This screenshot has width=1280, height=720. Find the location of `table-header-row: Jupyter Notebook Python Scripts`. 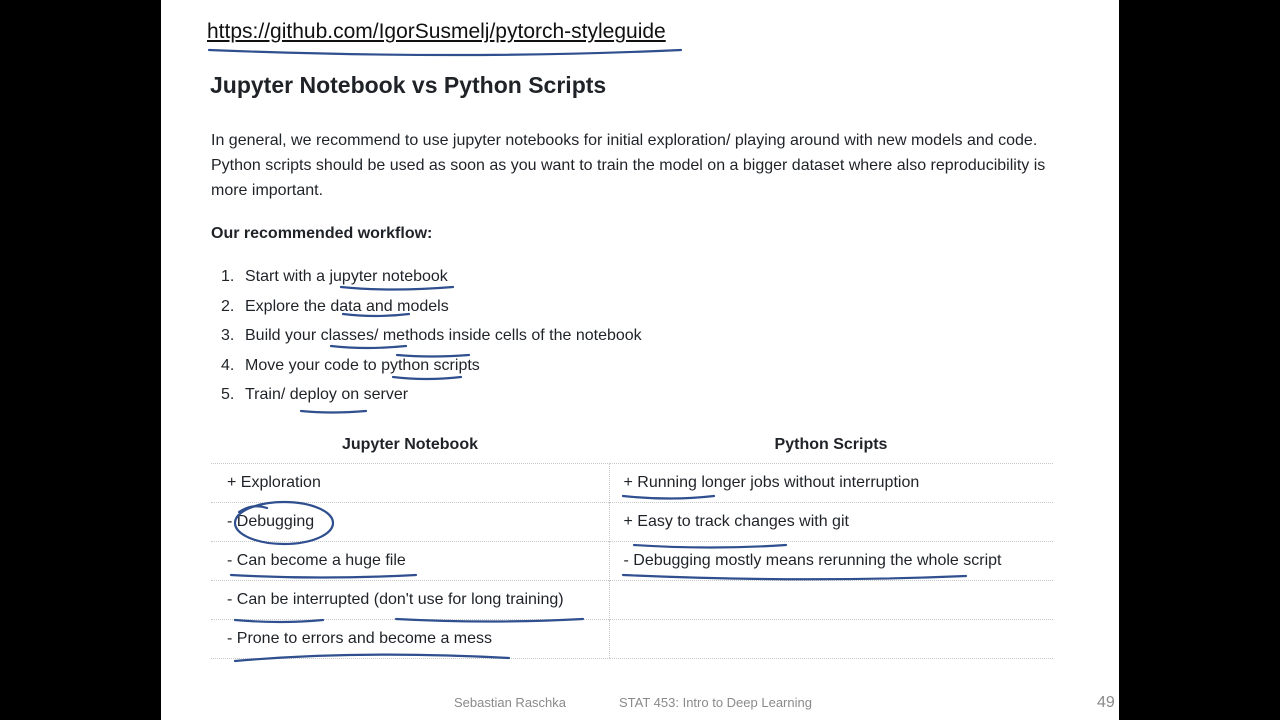

table-header-row: Jupyter Notebook Python Scripts is located at coordinates (632, 445).